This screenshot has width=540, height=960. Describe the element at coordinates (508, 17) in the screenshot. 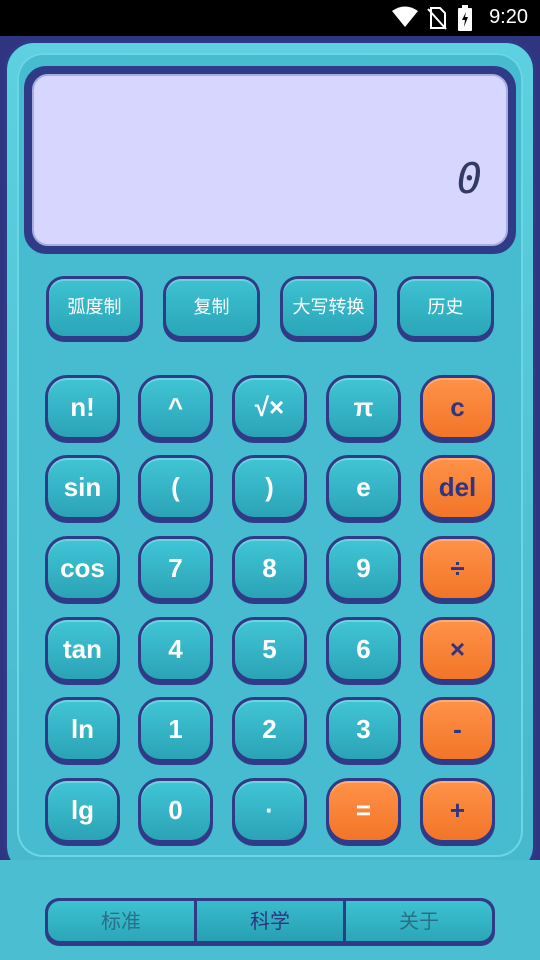

I see `status-time: 9:20` at that location.